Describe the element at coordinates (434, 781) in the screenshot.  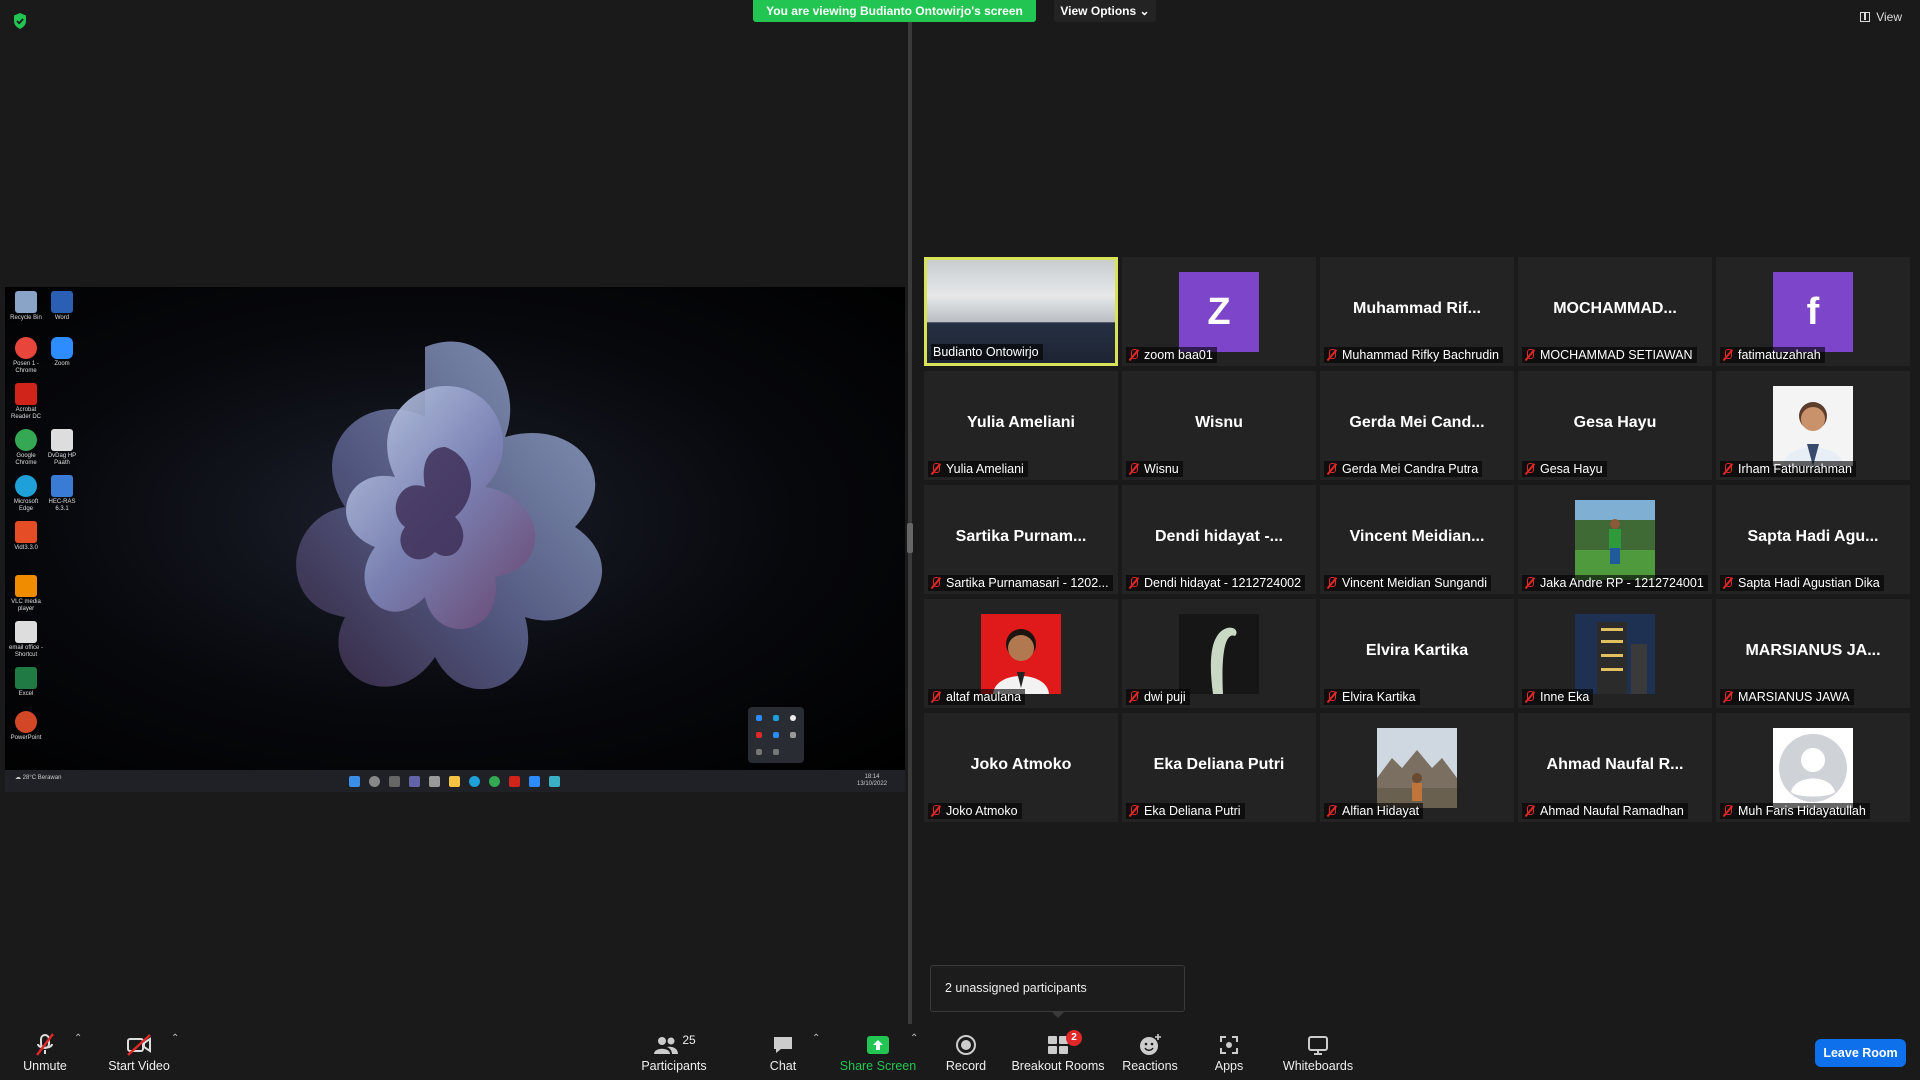
I see `widgets-icon` at that location.